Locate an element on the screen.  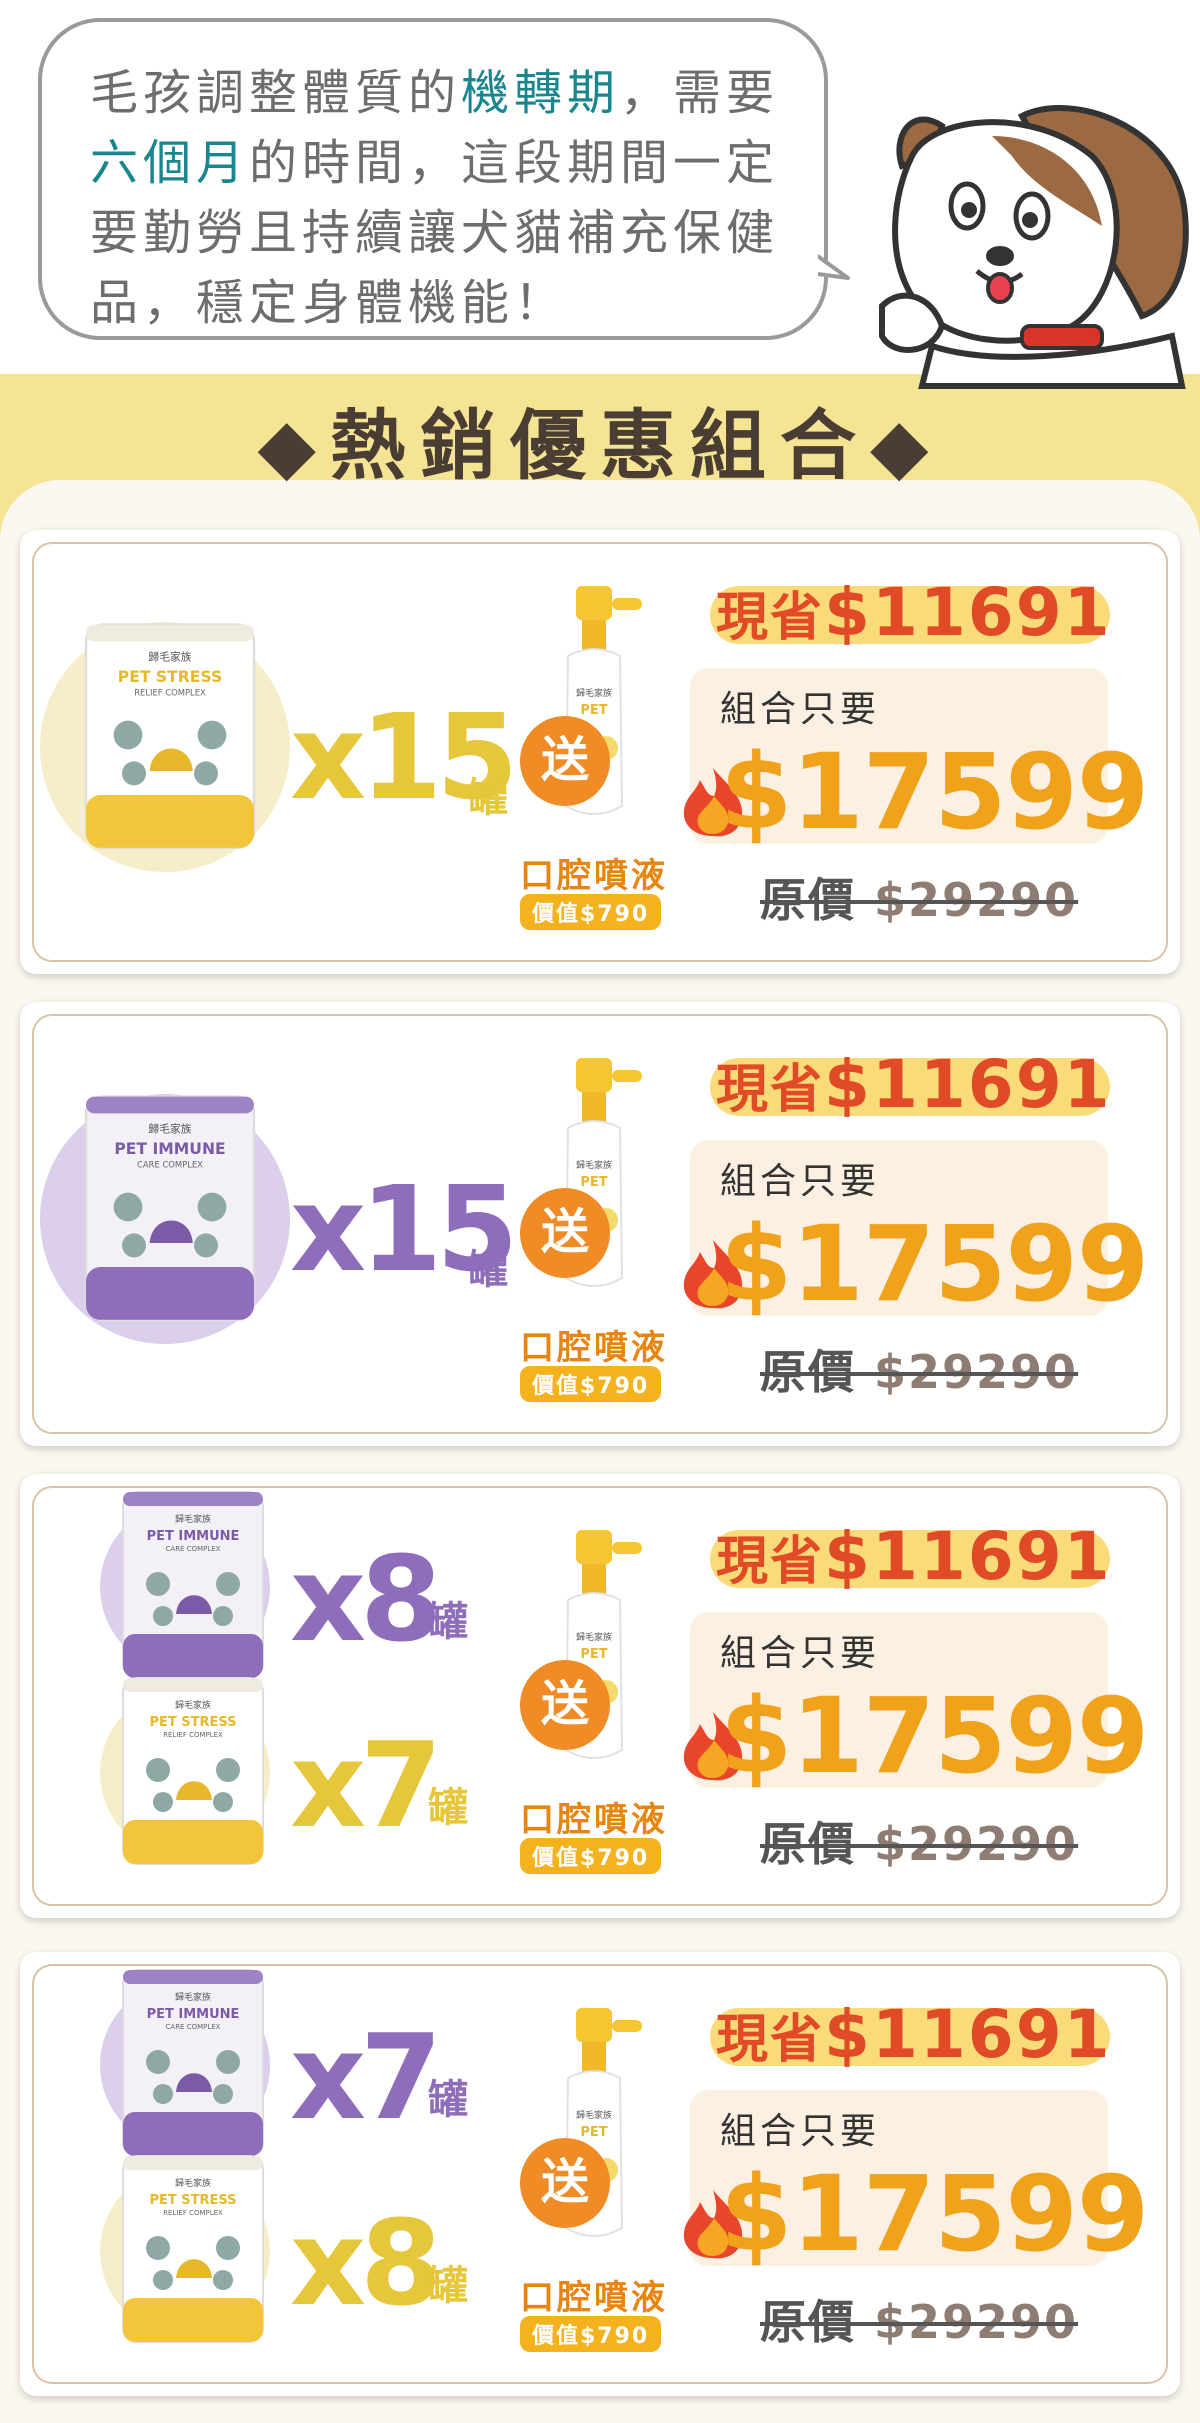
bubble-line-3: 要勤勞且持續讓犬貓補充保健 is located at coordinates (457, 233).